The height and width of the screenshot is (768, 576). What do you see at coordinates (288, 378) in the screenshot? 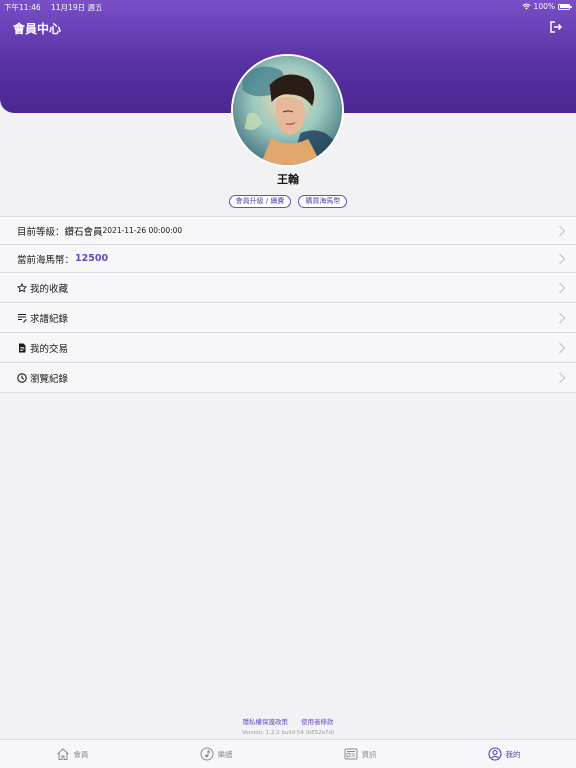
I see `menu-item-history: 瀏覽紀錄` at bounding box center [288, 378].